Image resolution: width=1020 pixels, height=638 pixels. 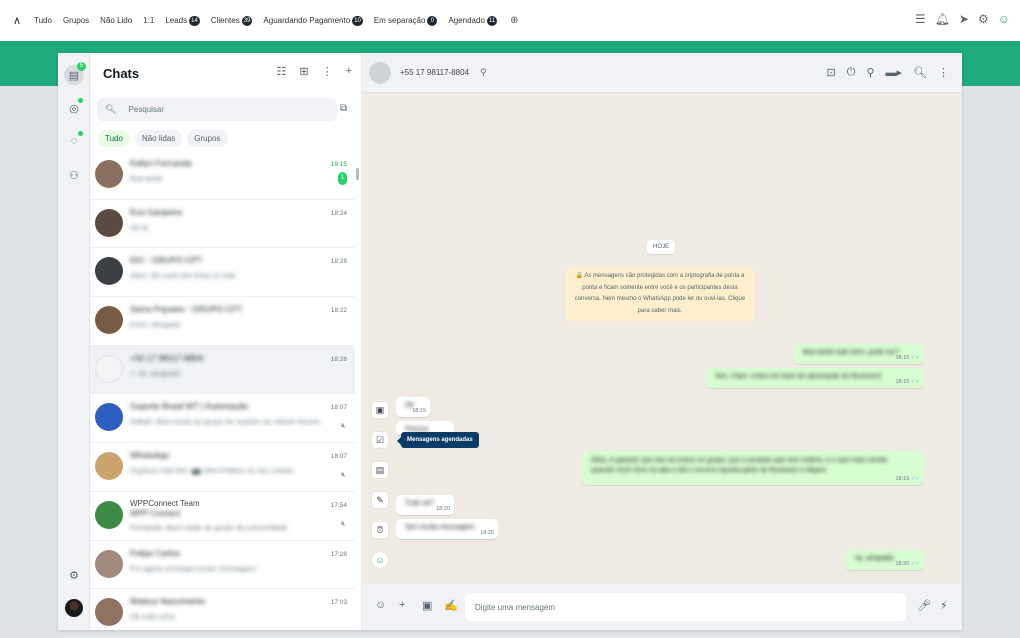 What do you see at coordinates (155, 373) in the screenshot?
I see `chat-preview: ✓ ok, atrapado` at bounding box center [155, 373].